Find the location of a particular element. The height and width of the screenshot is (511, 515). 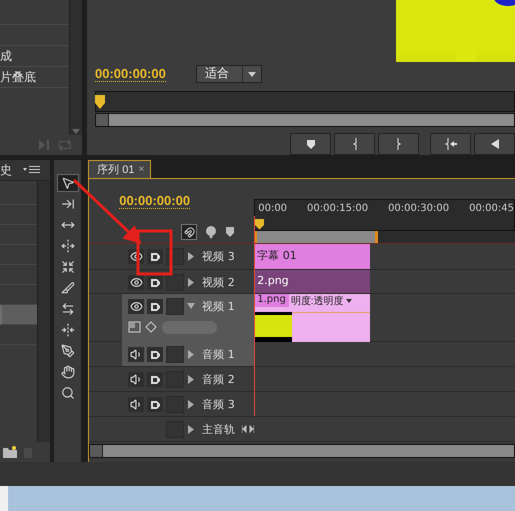

clip-label: 2.png is located at coordinates (273, 280).